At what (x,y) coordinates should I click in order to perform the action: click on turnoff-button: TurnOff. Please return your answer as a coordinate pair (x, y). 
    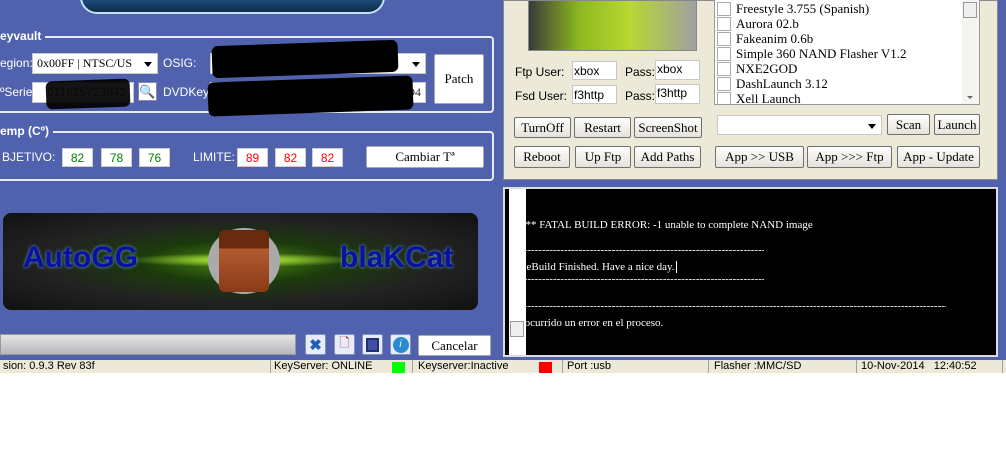
    Looking at the image, I should click on (542, 127).